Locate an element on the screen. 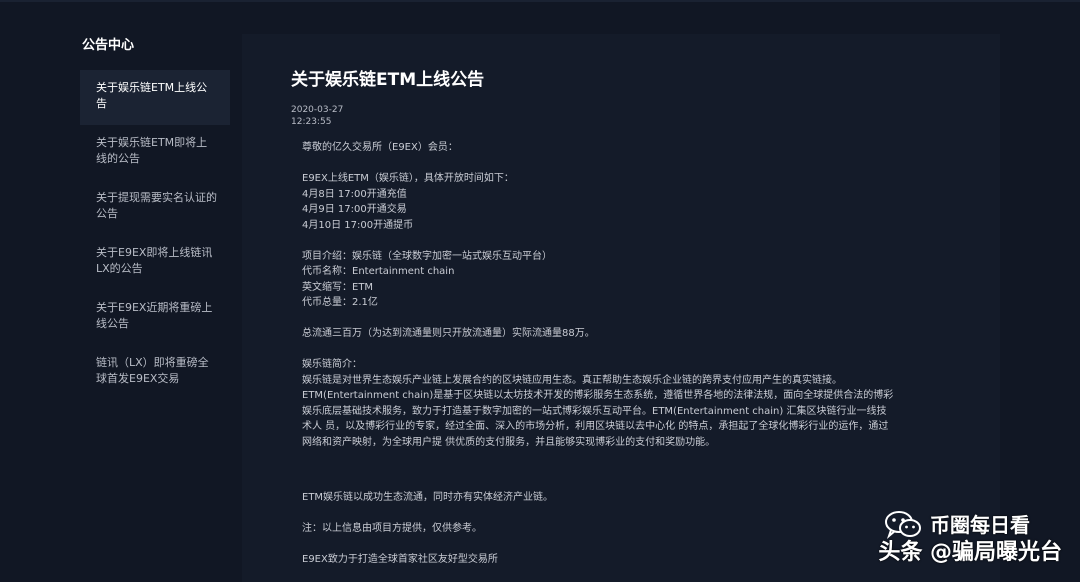 This screenshot has width=1080, height=582. token-total: 代币总量：2.1亿 is located at coordinates (340, 302).